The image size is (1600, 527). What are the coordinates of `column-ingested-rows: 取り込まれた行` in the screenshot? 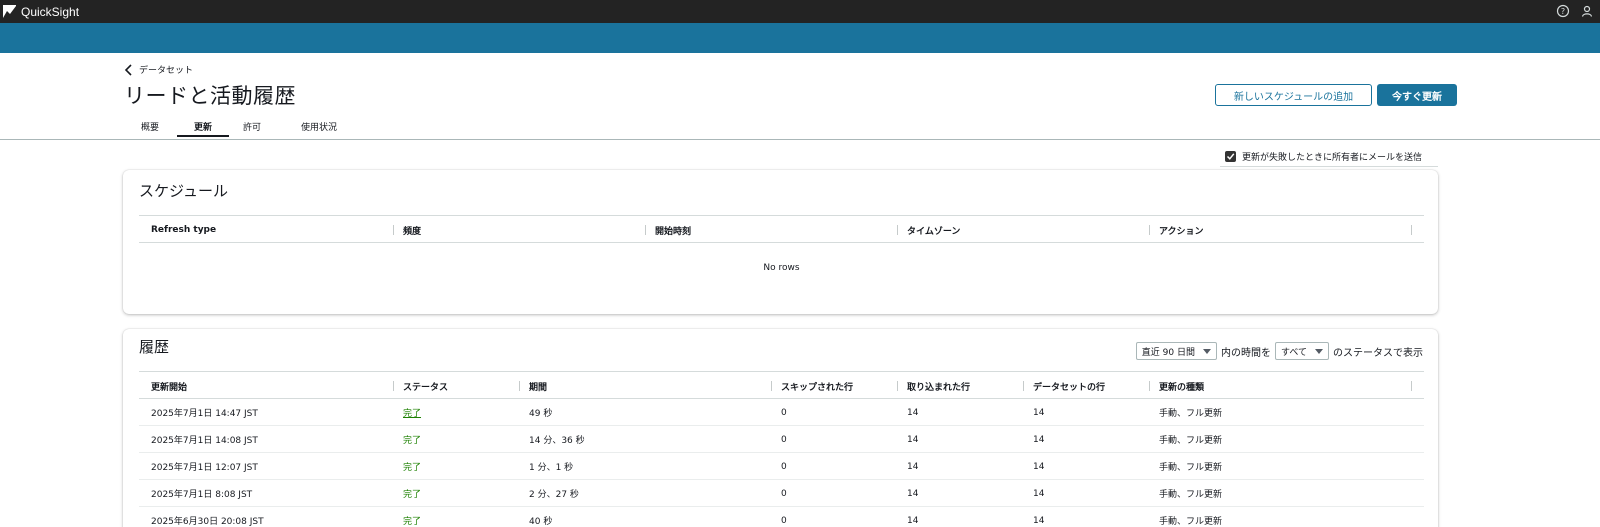 It's located at (938, 386).